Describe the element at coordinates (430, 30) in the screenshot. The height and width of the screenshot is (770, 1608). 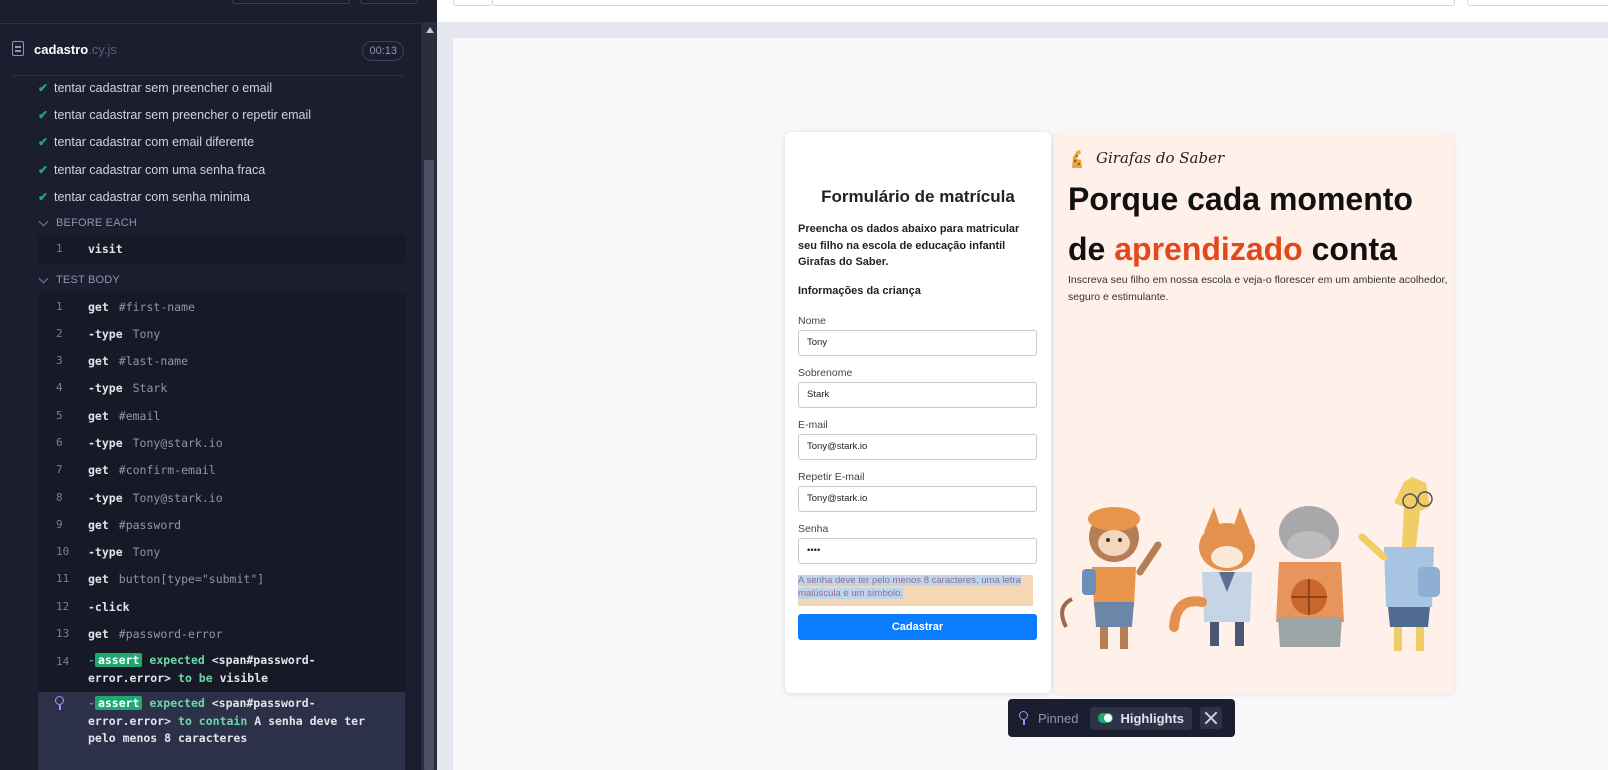
I see `scroll-up-arrow-icon` at that location.